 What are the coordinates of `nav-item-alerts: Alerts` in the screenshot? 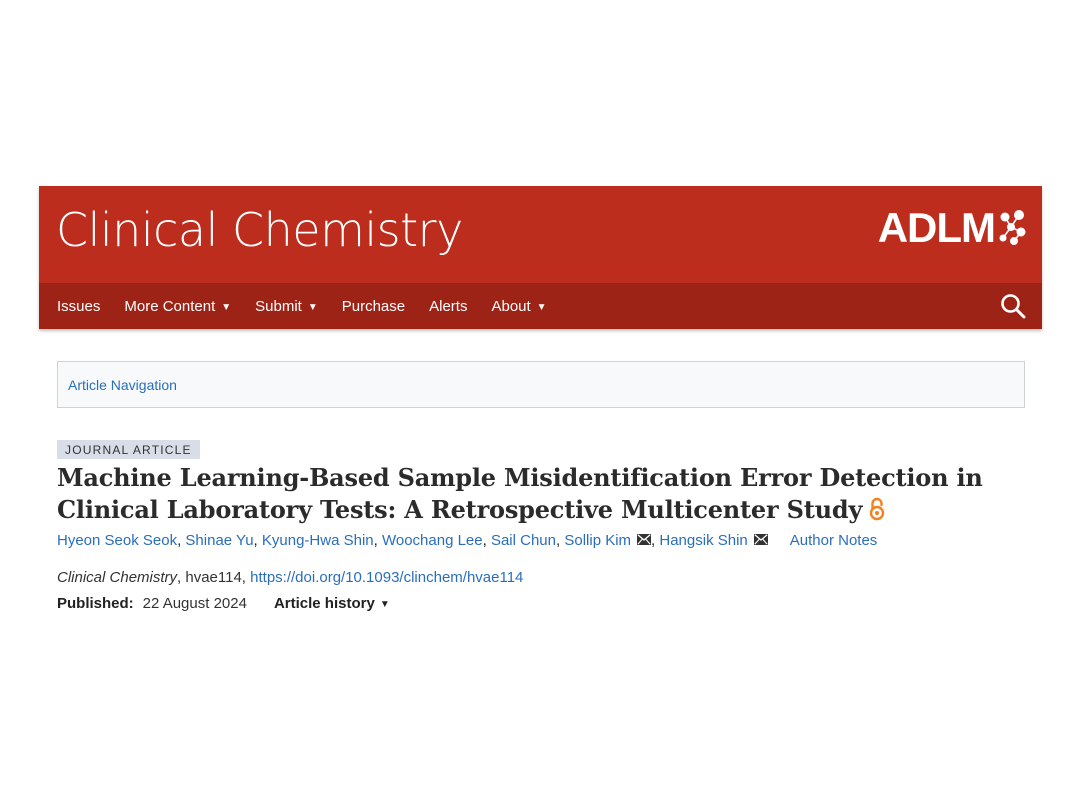 It's located at (448, 306).